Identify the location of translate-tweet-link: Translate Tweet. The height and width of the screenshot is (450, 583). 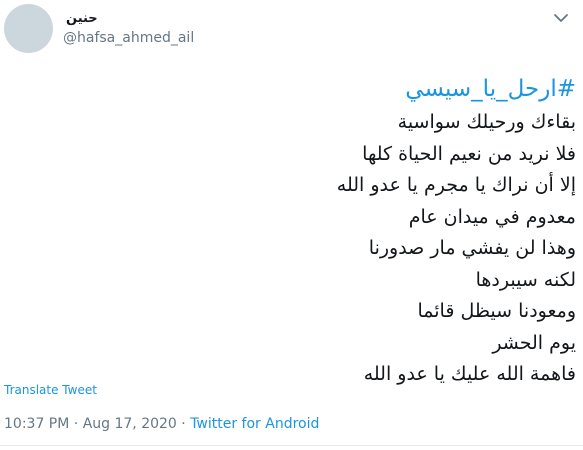
(50, 390).